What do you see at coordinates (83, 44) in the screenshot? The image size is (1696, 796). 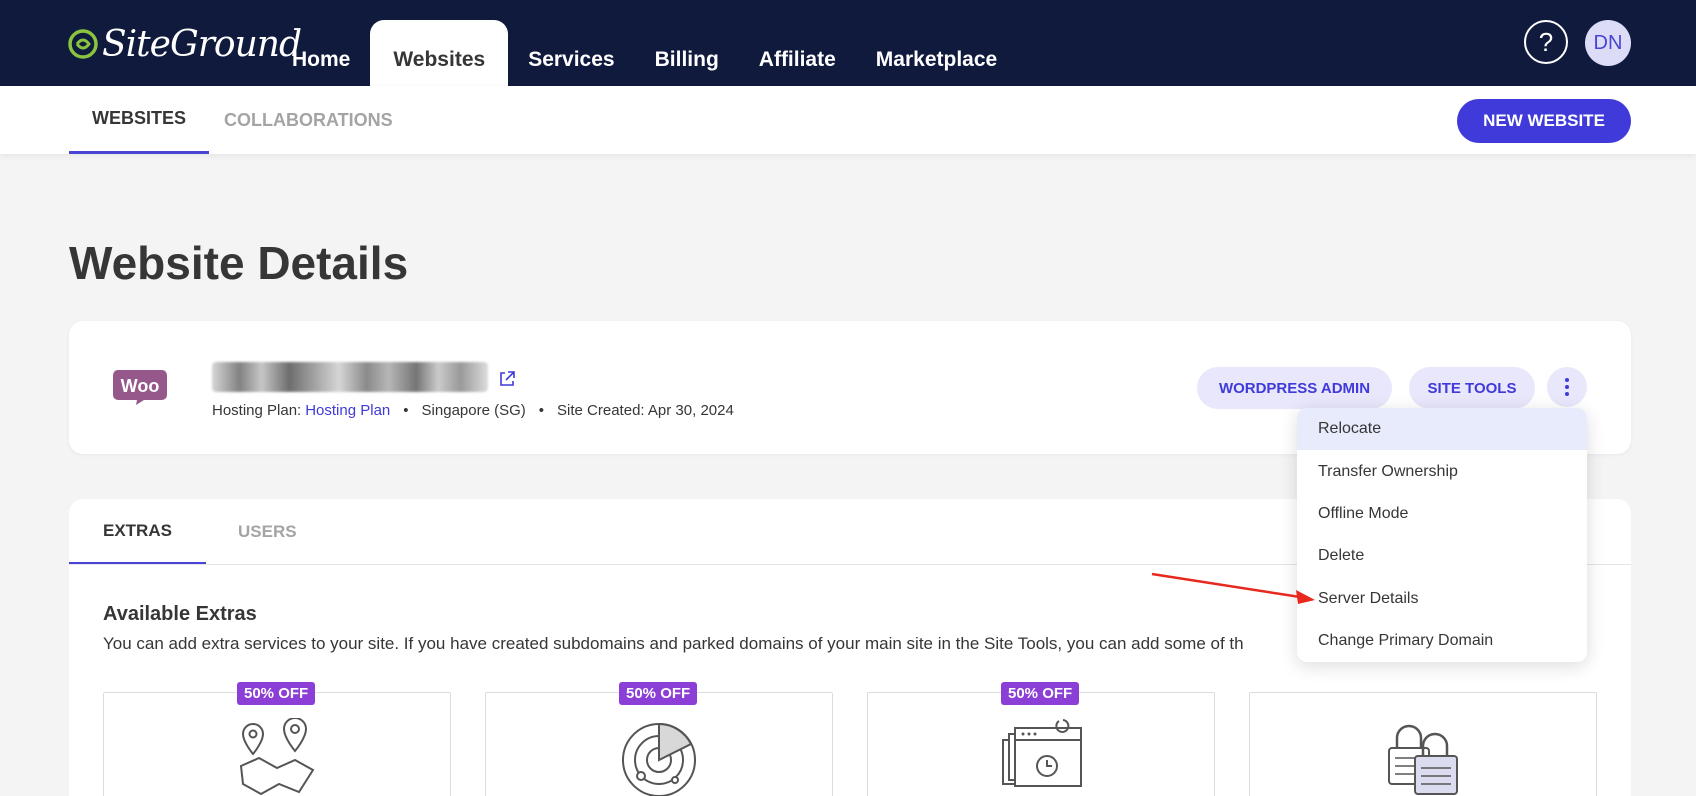 I see `siteground-swirl-icon` at bounding box center [83, 44].